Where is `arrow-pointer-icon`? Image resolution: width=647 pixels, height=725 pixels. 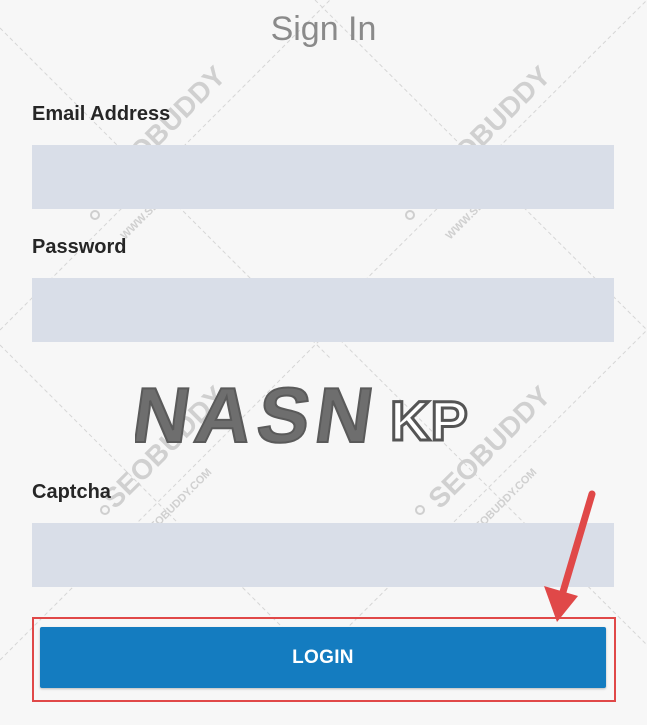 arrow-pointer-icon is located at coordinates (570, 556).